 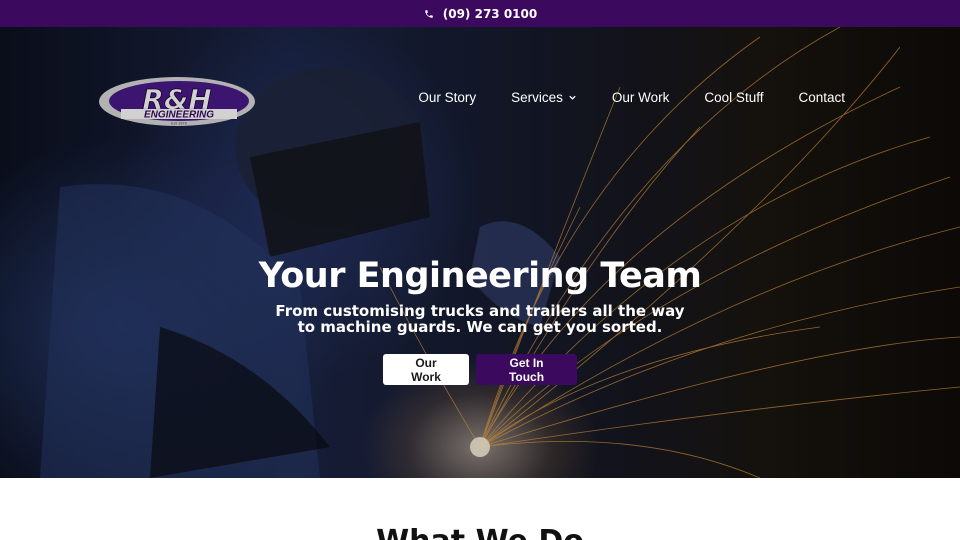 I want to click on section-title-what-we-do: What We Do, so click(x=480, y=532).